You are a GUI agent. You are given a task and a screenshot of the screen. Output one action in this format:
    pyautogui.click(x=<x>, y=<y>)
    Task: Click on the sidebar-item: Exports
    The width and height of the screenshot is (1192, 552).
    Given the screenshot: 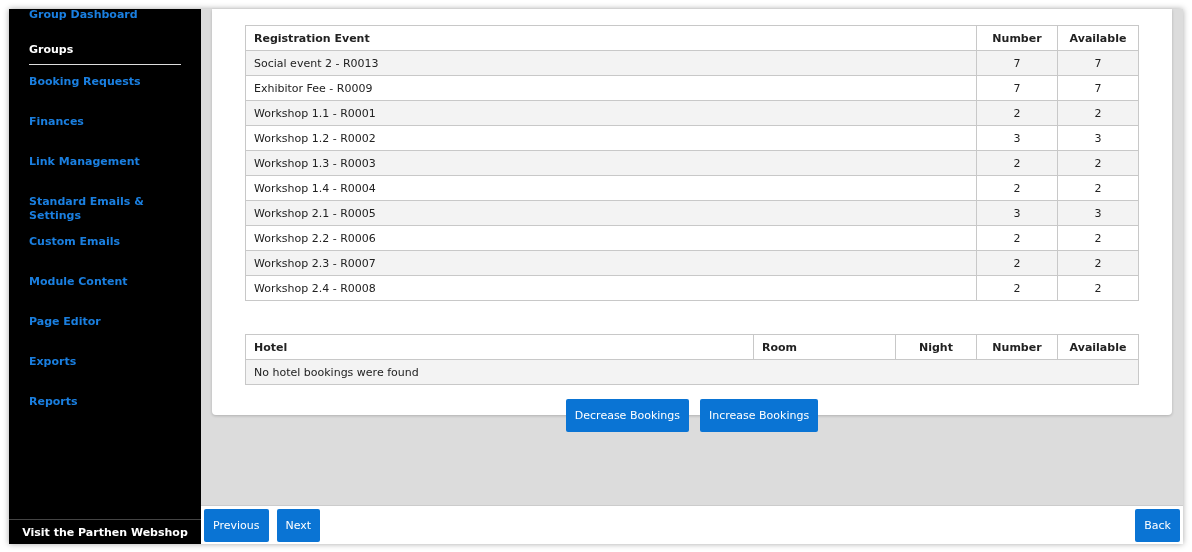 What is the action you would take?
    pyautogui.click(x=105, y=375)
    